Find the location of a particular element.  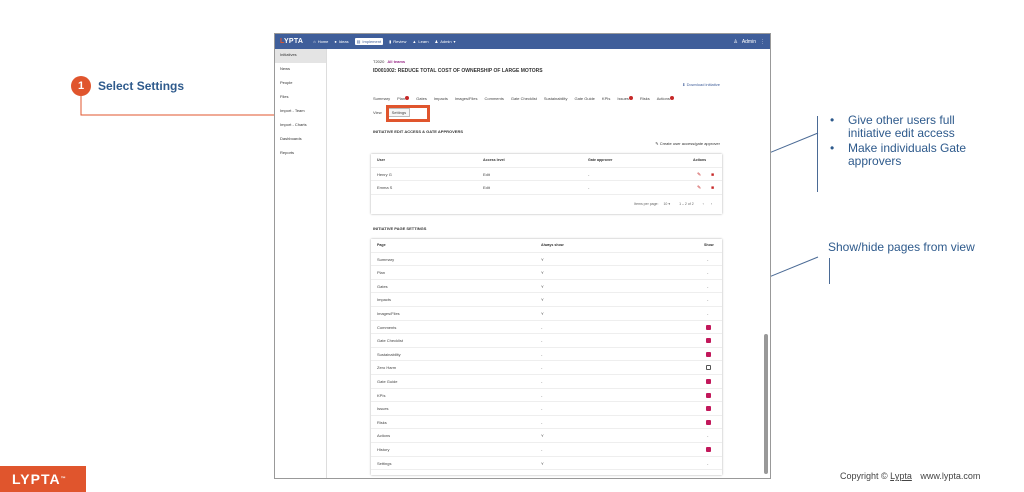

user-menu: ♙ Admin ⋮ is located at coordinates (749, 42).